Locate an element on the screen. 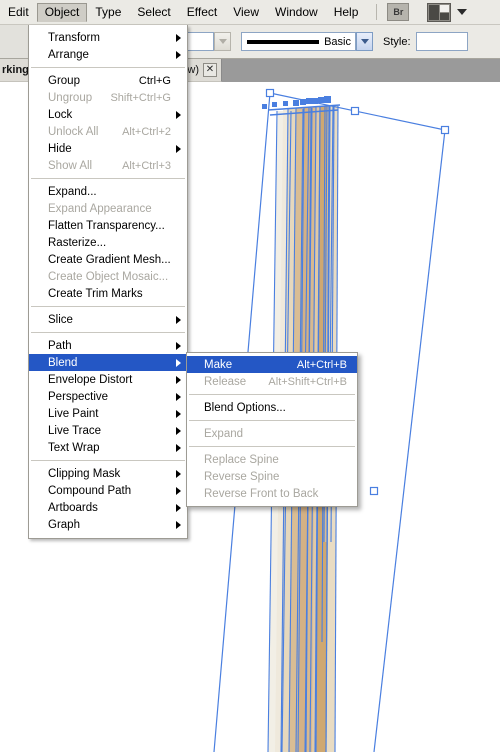 The image size is (500, 752). menu-item-label: Text Wrap is located at coordinates (74, 447).